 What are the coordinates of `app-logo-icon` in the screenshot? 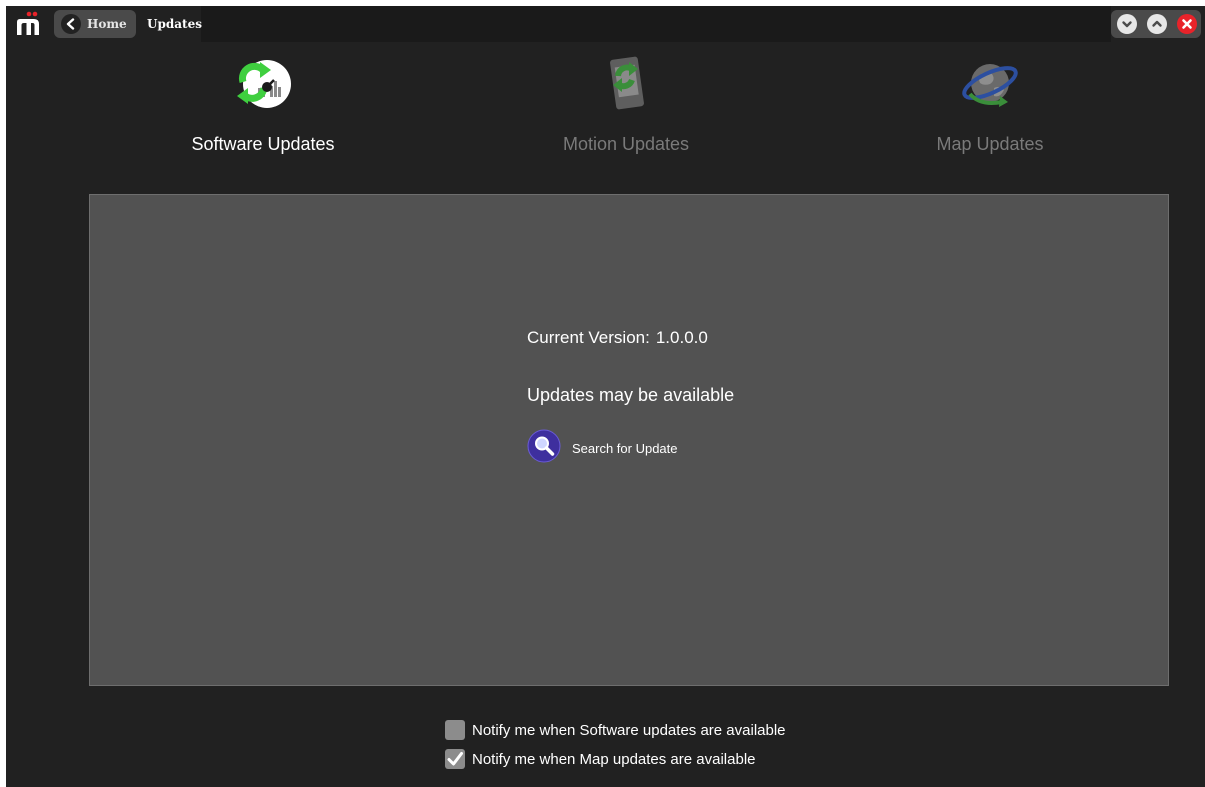 It's located at (28, 24).